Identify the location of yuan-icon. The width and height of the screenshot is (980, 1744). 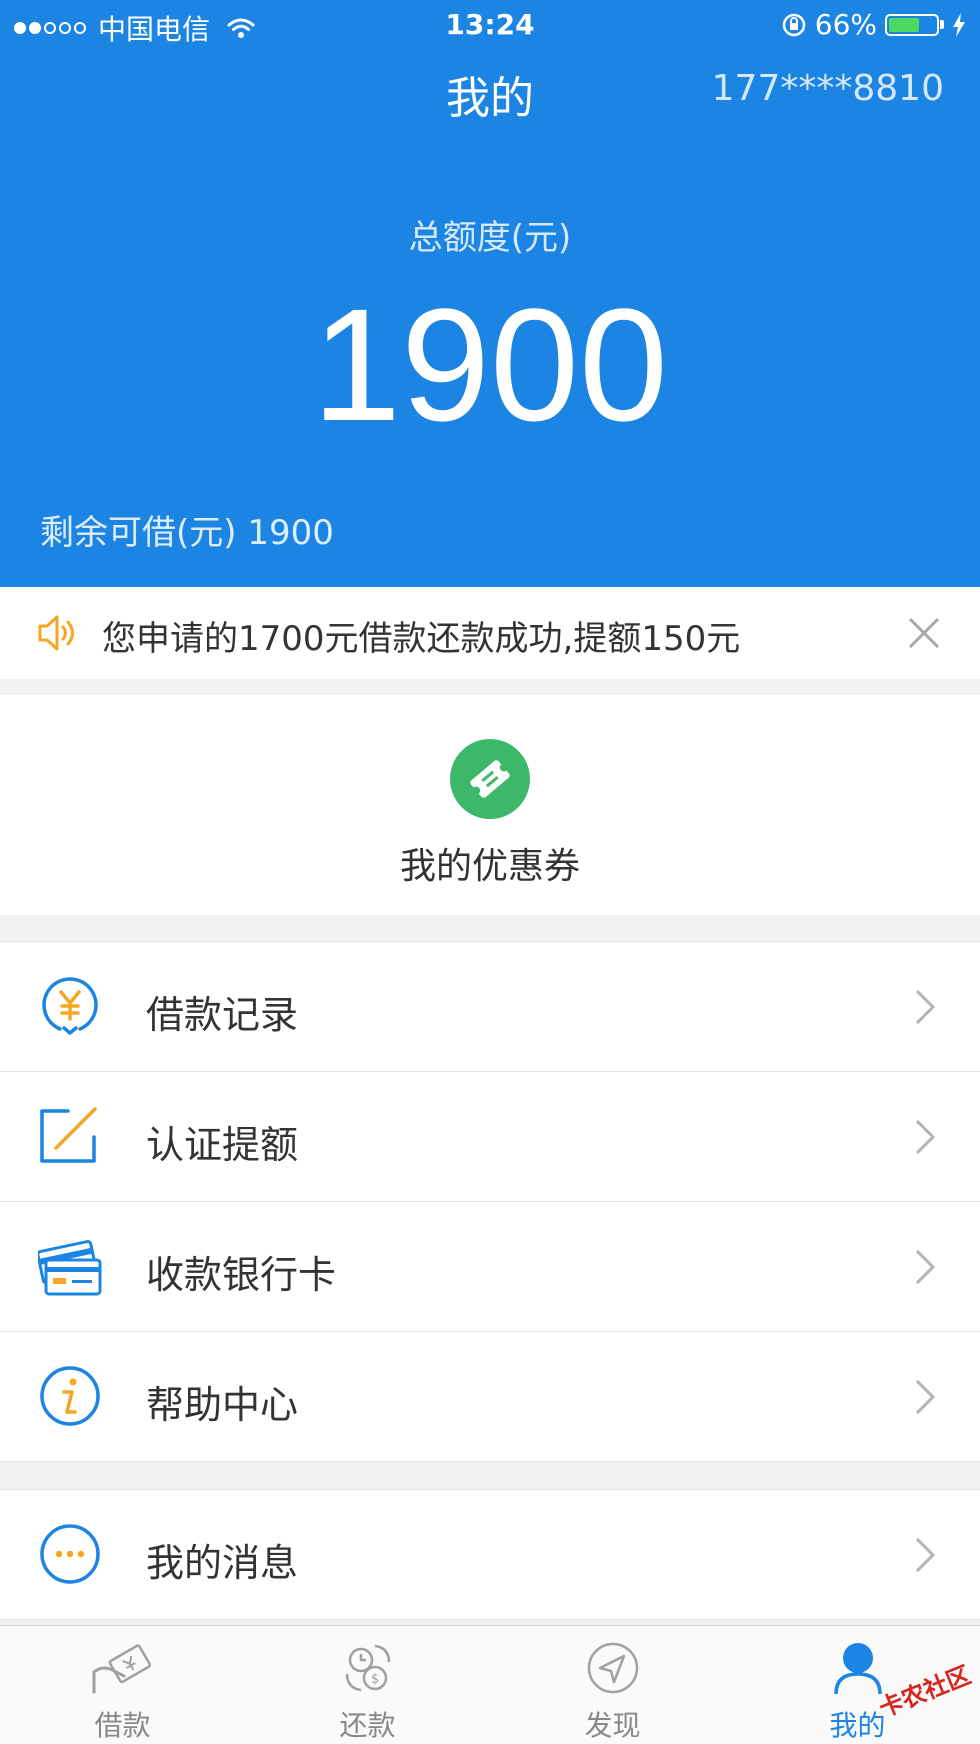
(70, 1006).